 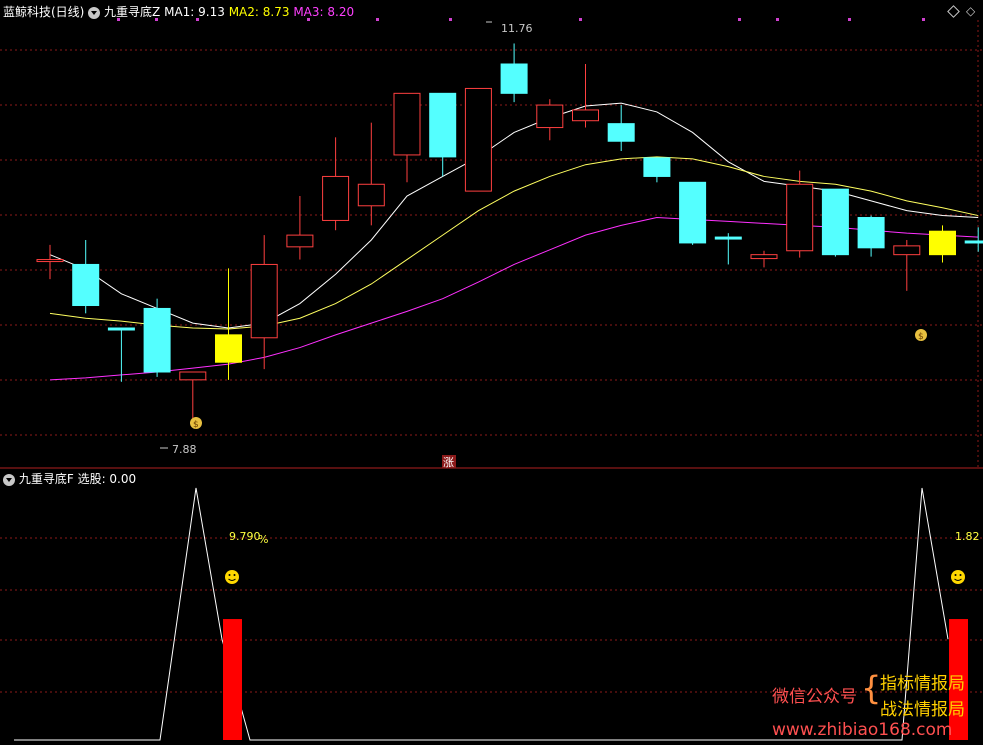 I want to click on low-label: 7.88, so click(x=184, y=449).